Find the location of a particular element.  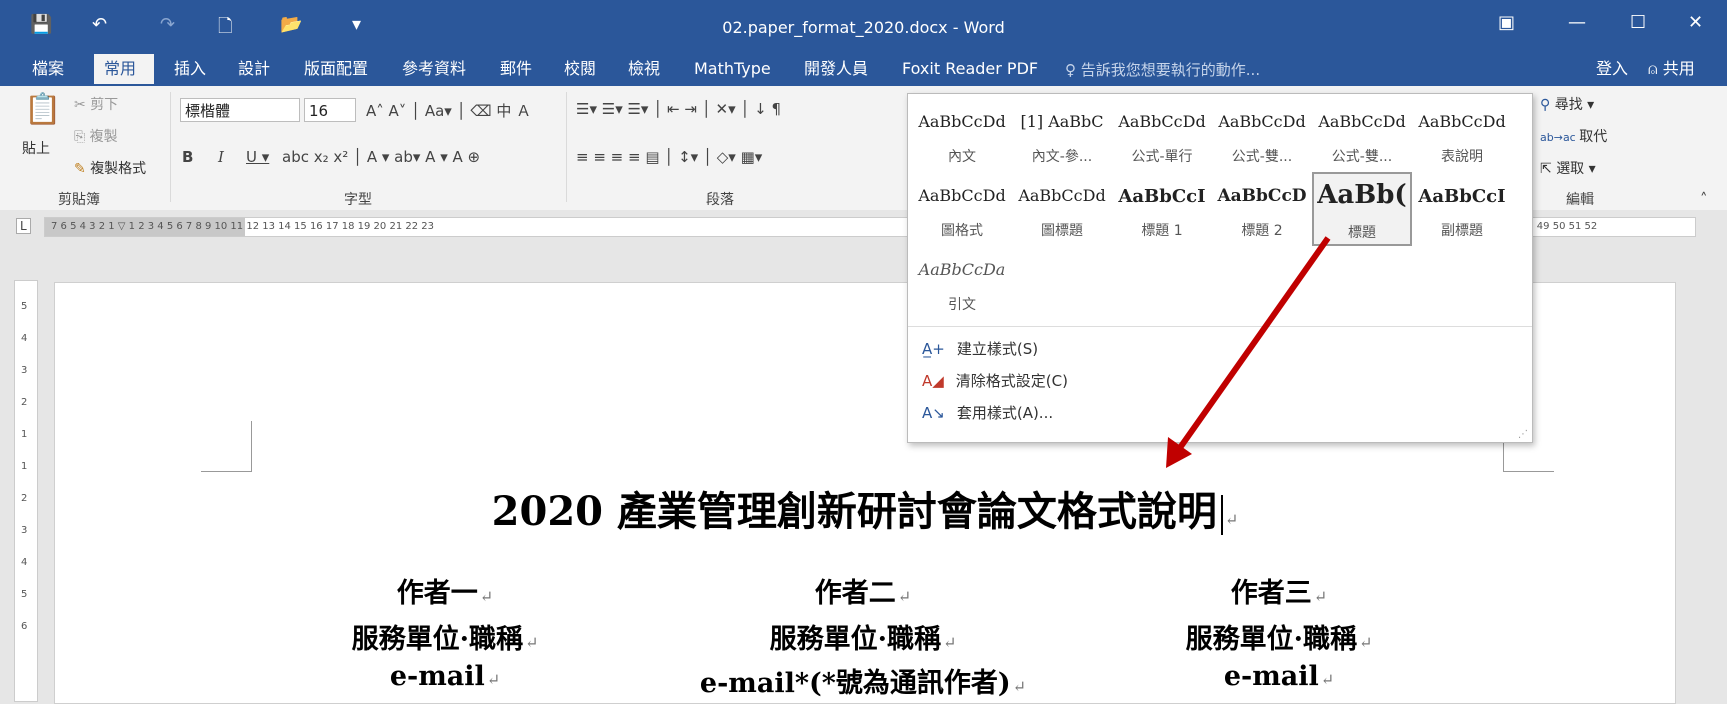

annotation-arrow is located at coordinates (1248, 352).